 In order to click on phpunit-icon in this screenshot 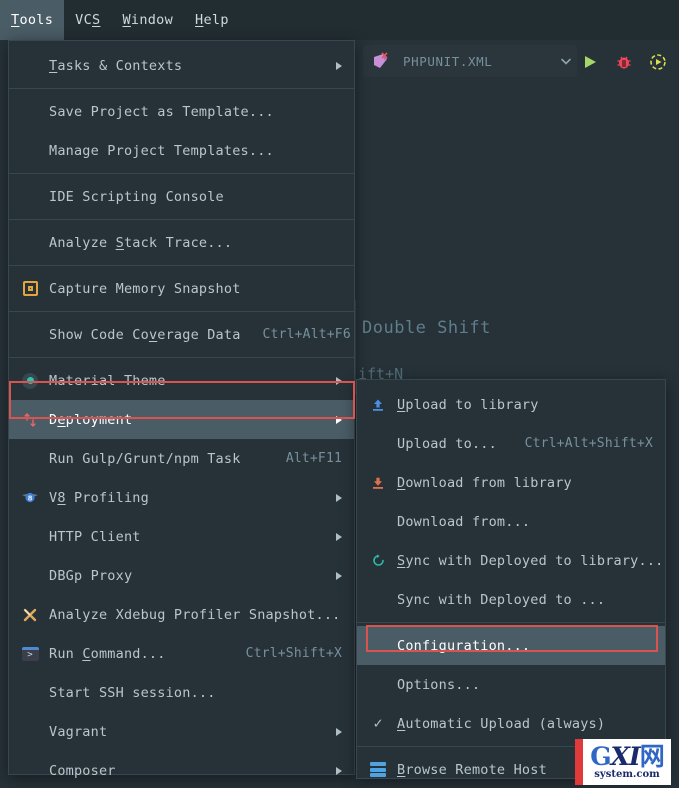, I will do `click(381, 61)`.